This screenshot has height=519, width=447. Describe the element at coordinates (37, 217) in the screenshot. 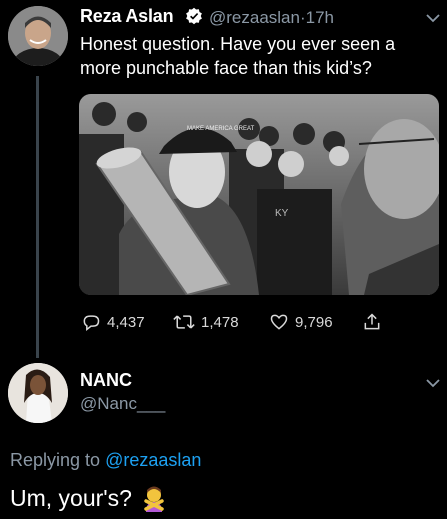

I see `thread-connector` at that location.